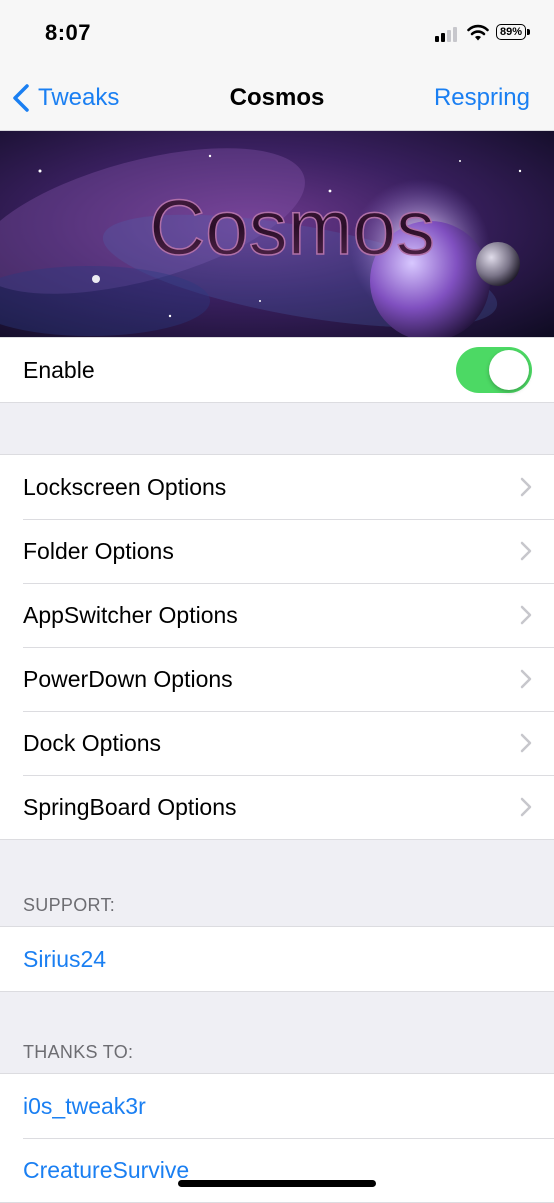 The width and height of the screenshot is (554, 1203). I want to click on enable-toggle, so click(494, 370).